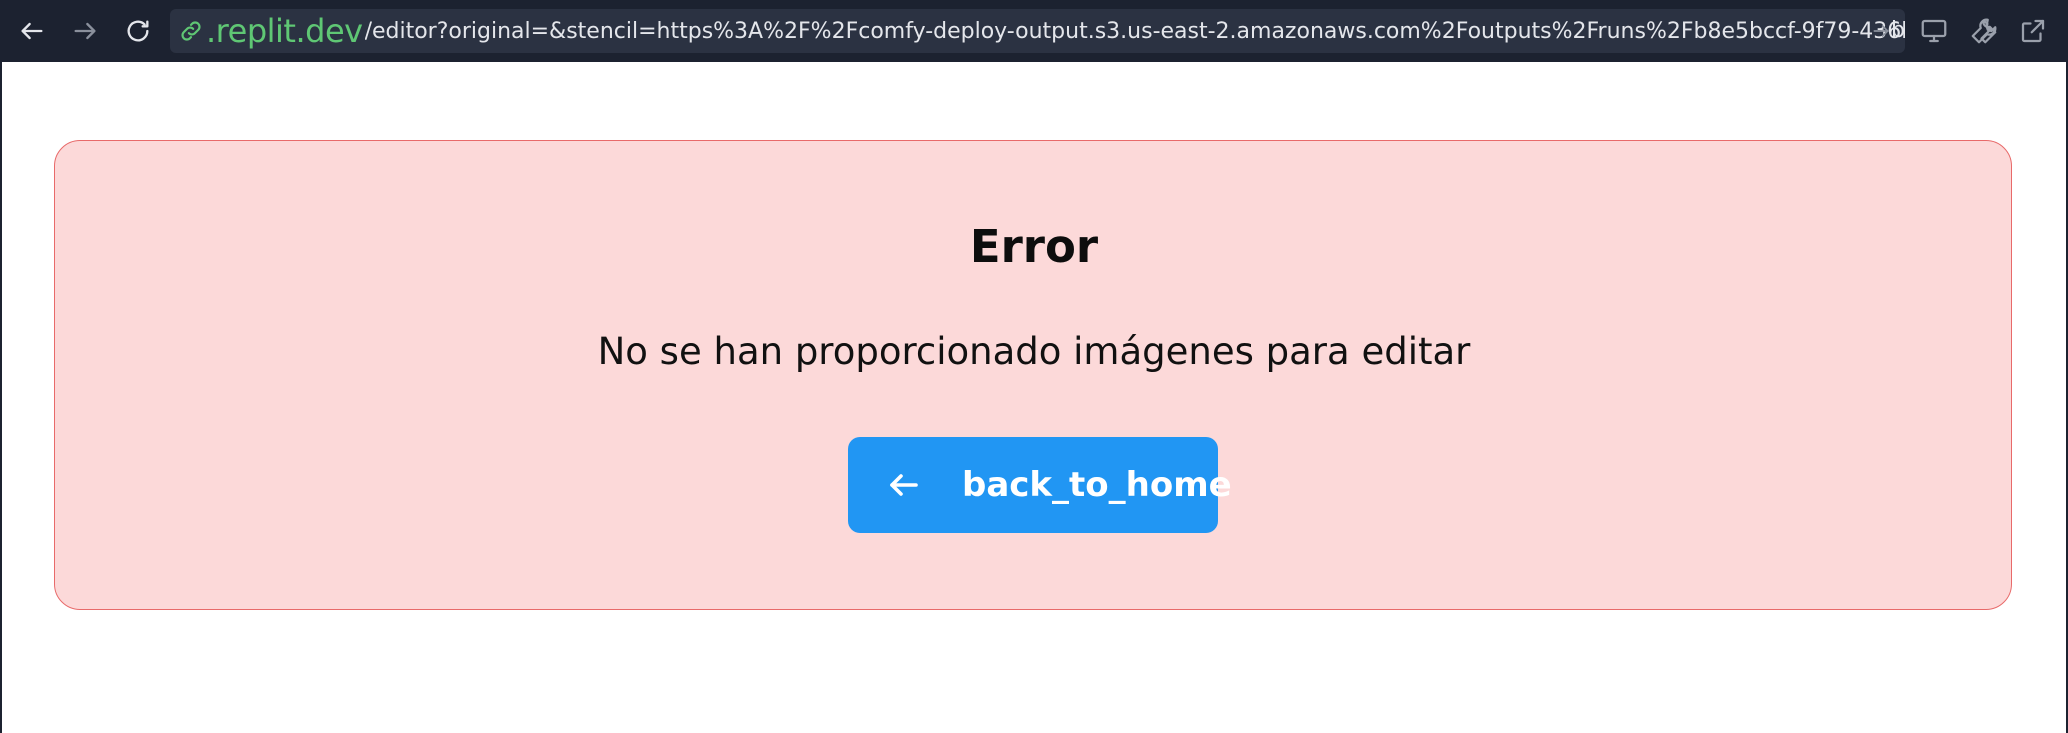 This screenshot has width=2068, height=733. I want to click on monitor-icon, so click(1934, 31).